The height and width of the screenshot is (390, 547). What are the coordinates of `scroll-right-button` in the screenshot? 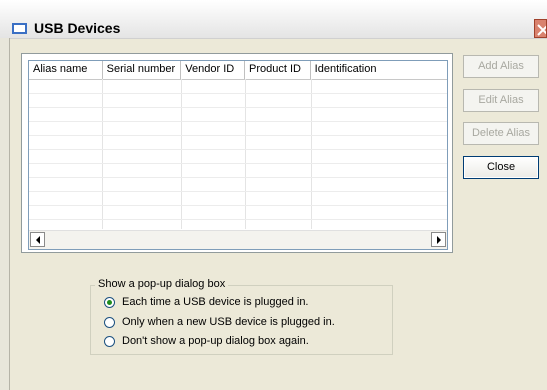 It's located at (438, 239).